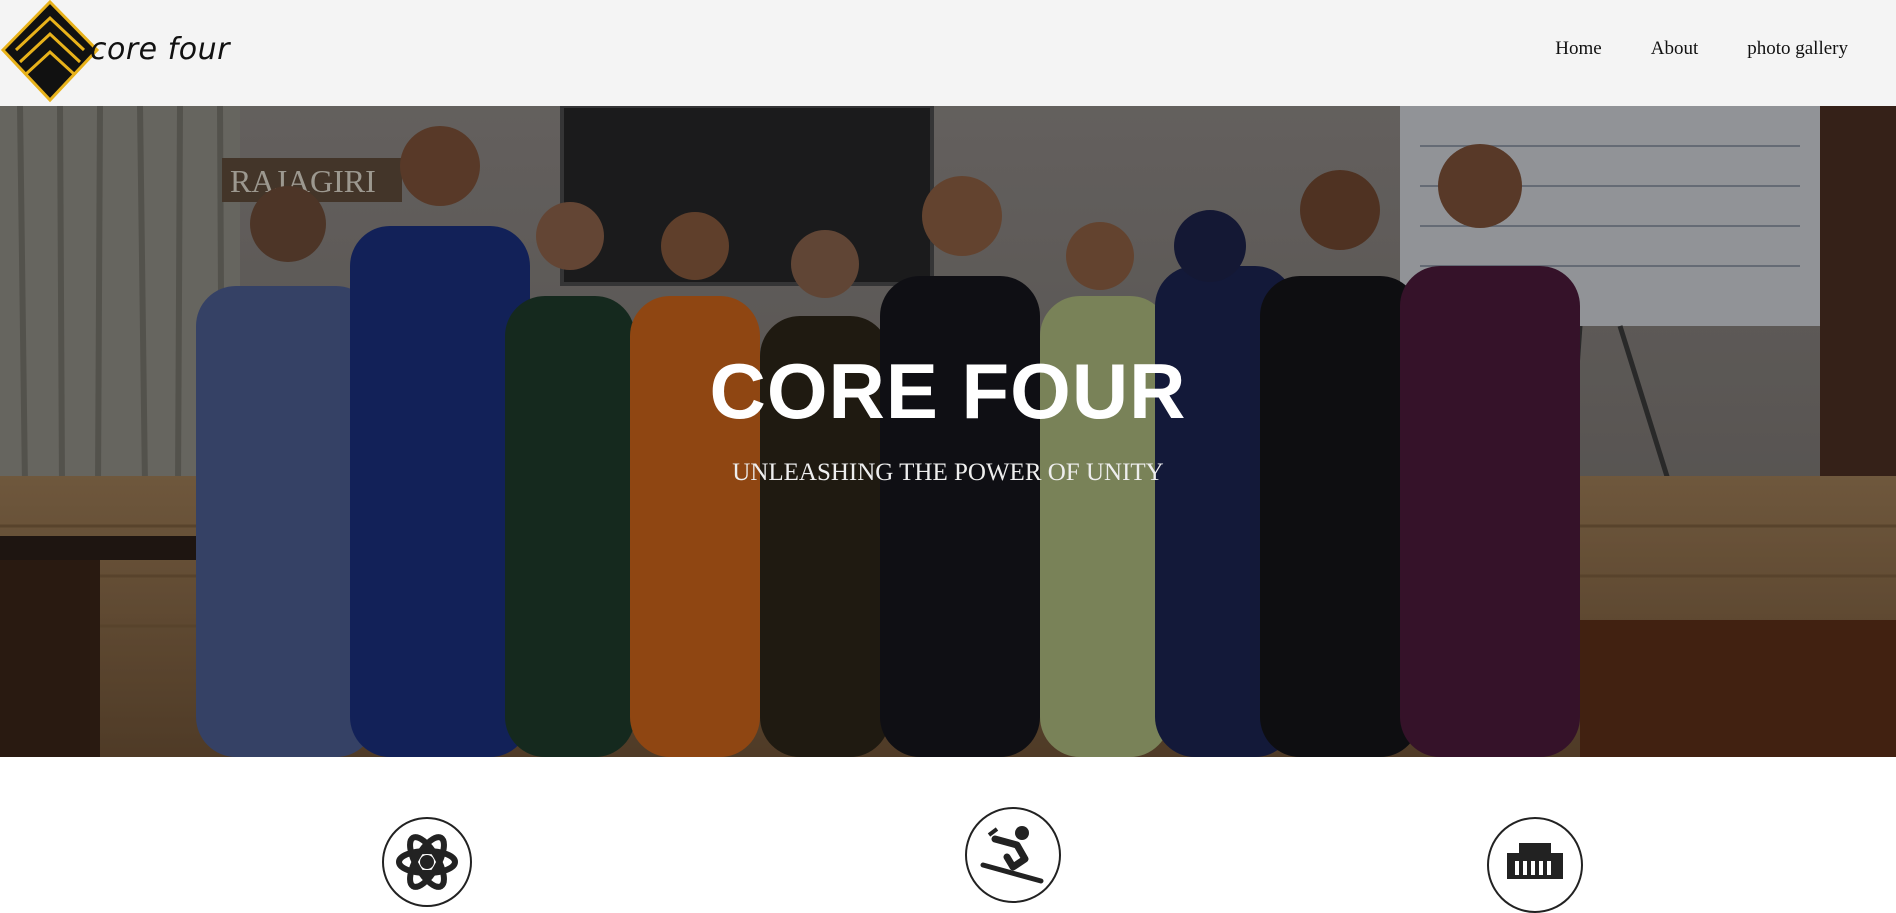 The width and height of the screenshot is (1896, 913). What do you see at coordinates (1701, 49) in the screenshot?
I see `main-nav: Home About photo gallery` at bounding box center [1701, 49].